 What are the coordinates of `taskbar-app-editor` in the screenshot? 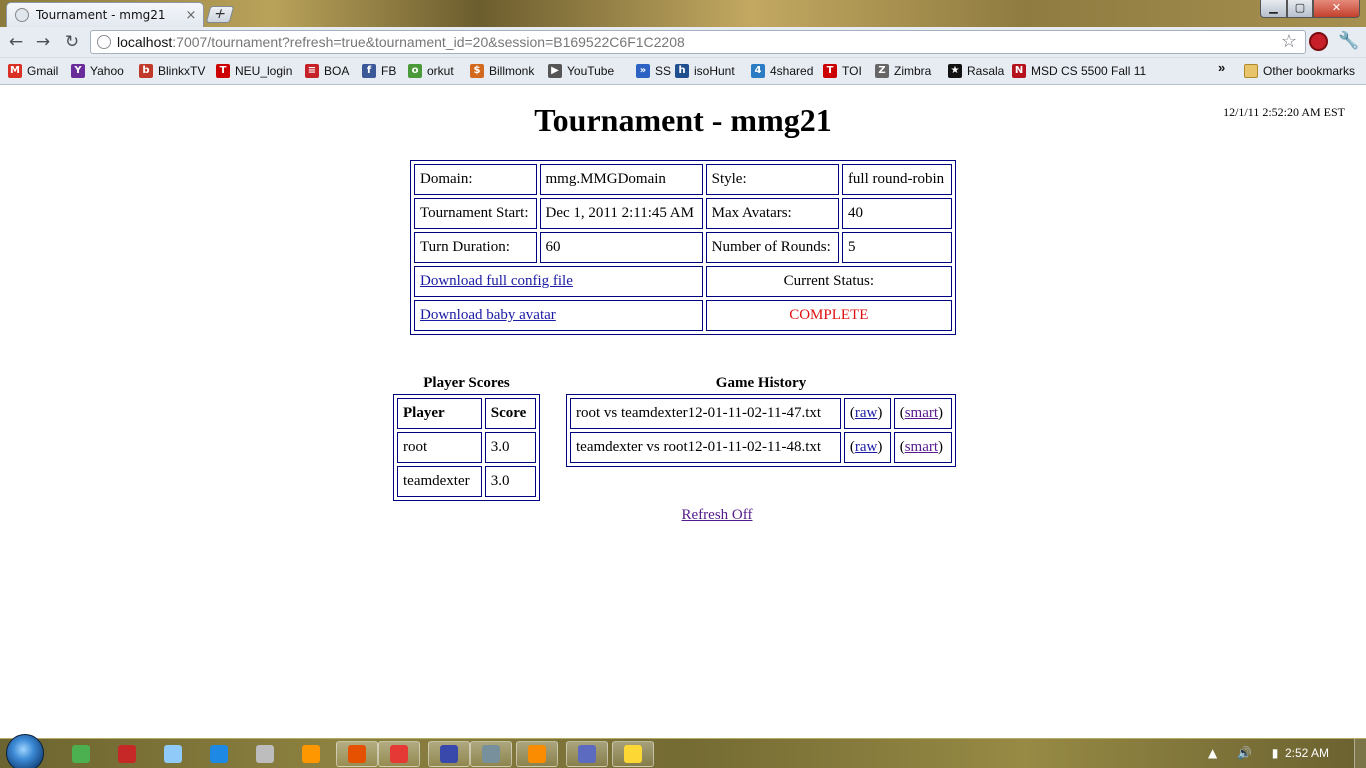 It's located at (265, 754).